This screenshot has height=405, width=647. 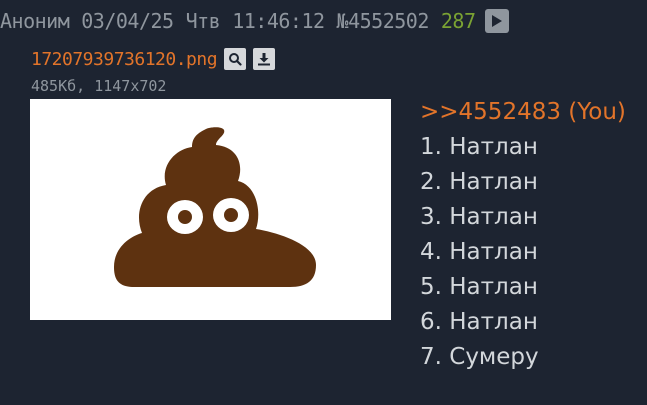 I want to click on image-search-button, so click(x=235, y=59).